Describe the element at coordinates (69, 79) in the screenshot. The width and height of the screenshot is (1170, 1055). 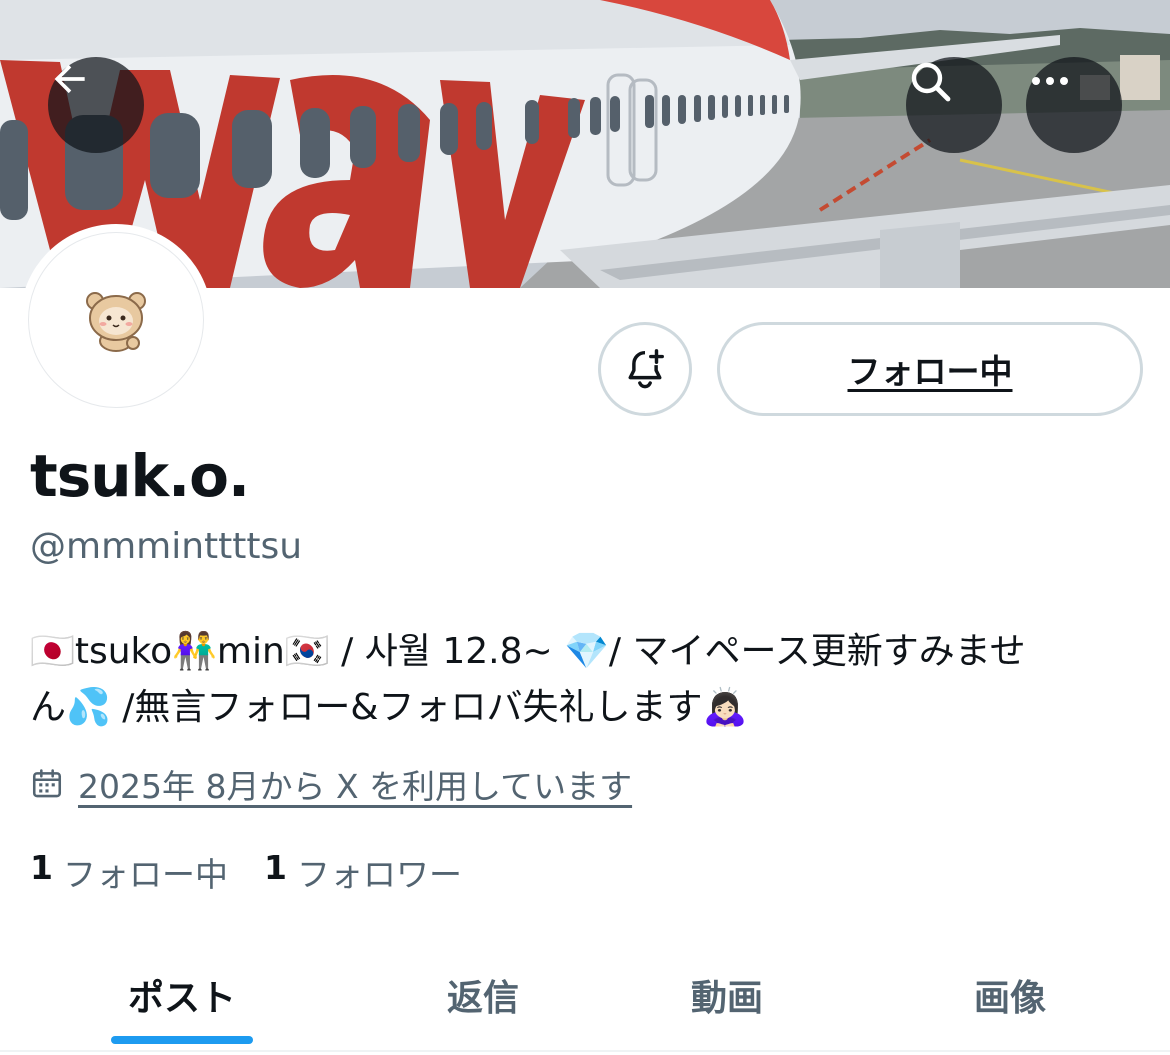
I see `arrow-left-icon` at that location.